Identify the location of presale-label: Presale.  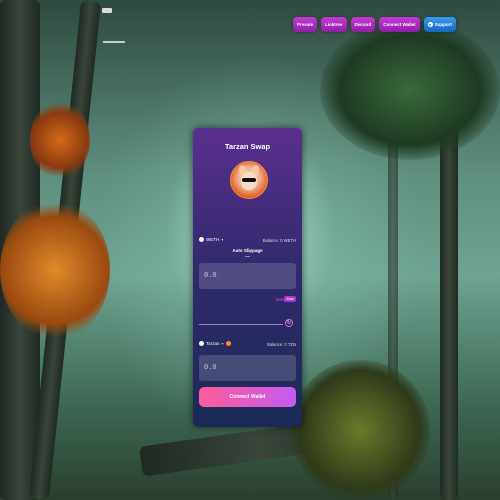
(305, 24).